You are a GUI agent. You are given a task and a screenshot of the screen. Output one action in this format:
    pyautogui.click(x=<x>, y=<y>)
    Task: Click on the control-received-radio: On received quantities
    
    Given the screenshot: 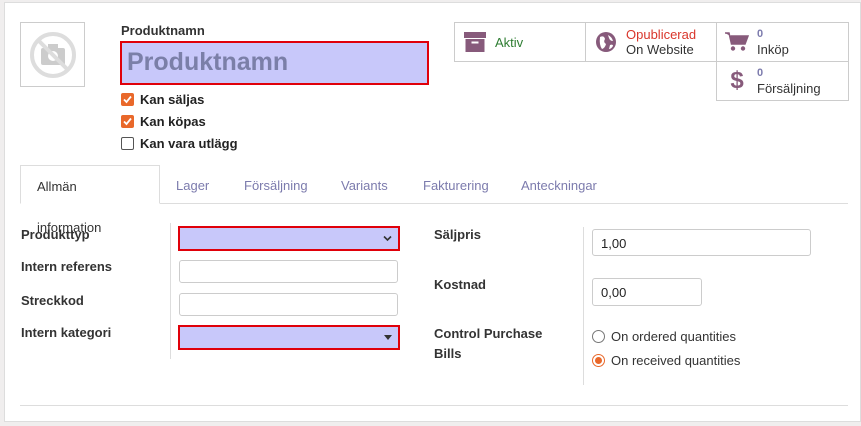 What is the action you would take?
    pyautogui.click(x=666, y=360)
    